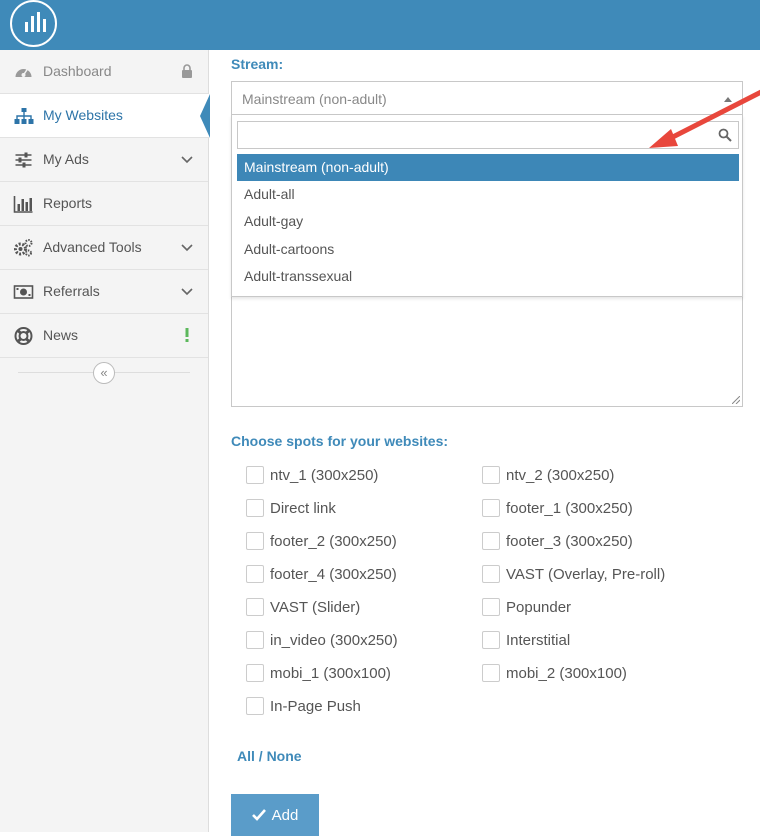 The image size is (760, 836). I want to click on sidebar-item-label: Dashboard, so click(77, 71).